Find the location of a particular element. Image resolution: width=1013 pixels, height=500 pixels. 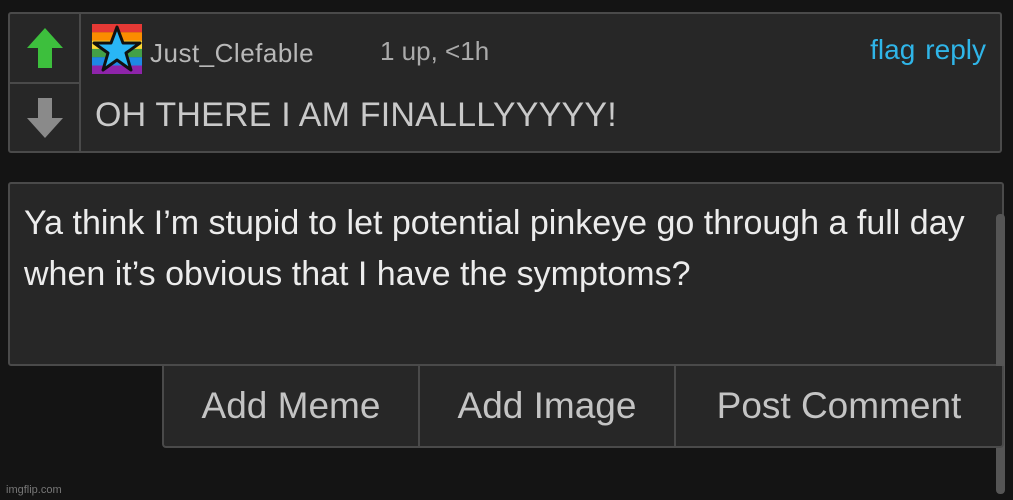

arrow-up-icon is located at coordinates (44, 48).